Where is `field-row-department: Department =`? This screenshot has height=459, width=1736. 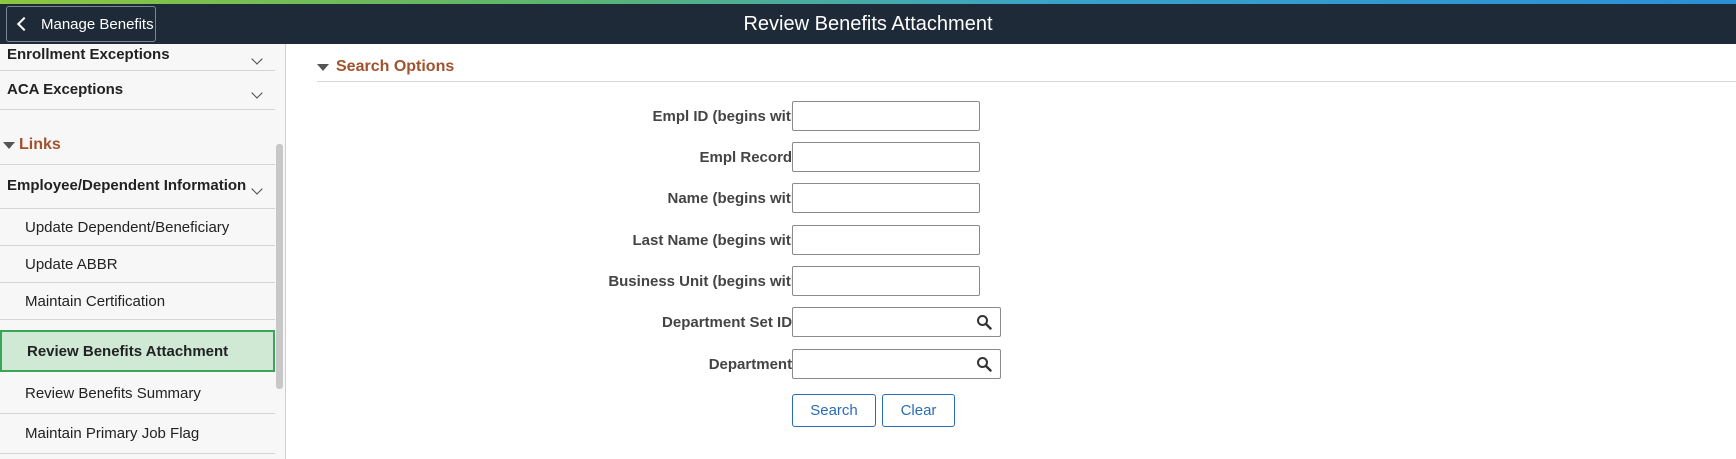
field-row-department: Department = is located at coordinates (1011, 364).